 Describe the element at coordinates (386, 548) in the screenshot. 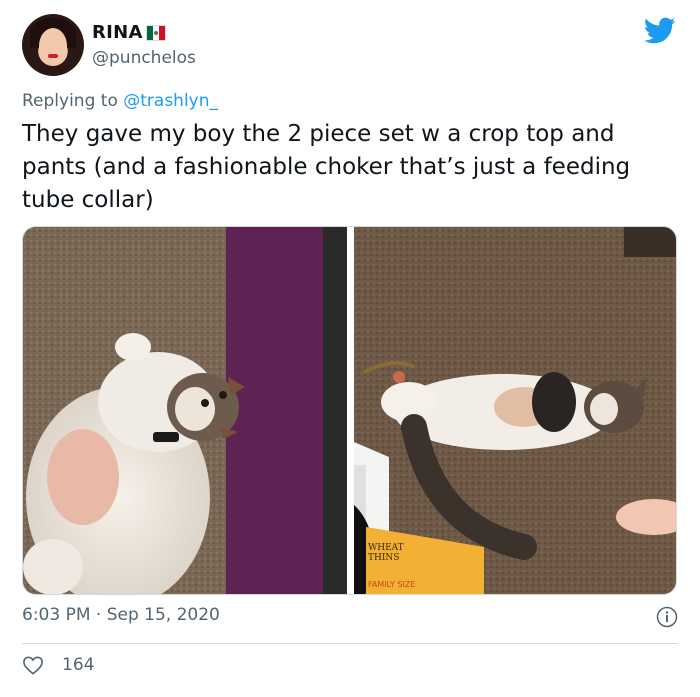

I see `box-text-1: WHEAT` at that location.